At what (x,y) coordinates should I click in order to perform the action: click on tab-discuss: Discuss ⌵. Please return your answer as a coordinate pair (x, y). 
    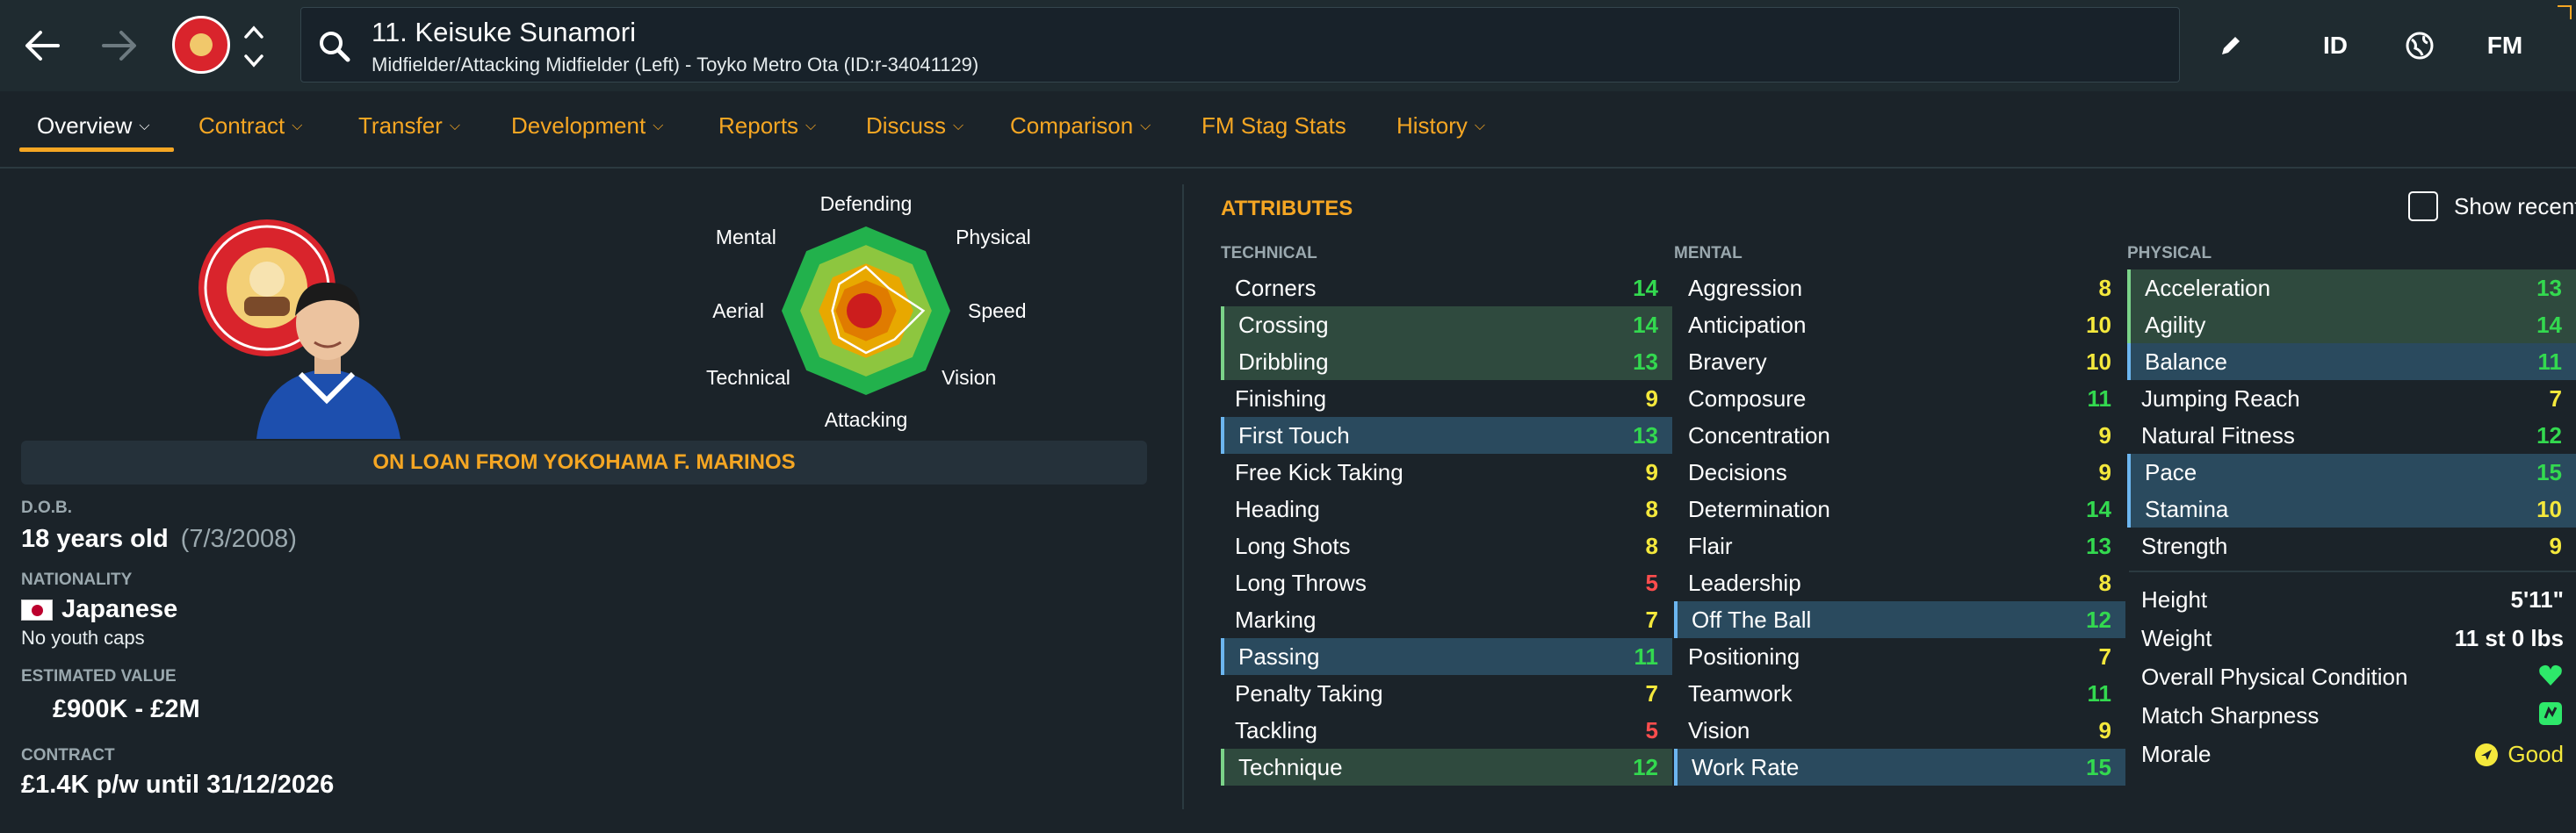
    Looking at the image, I should click on (914, 126).